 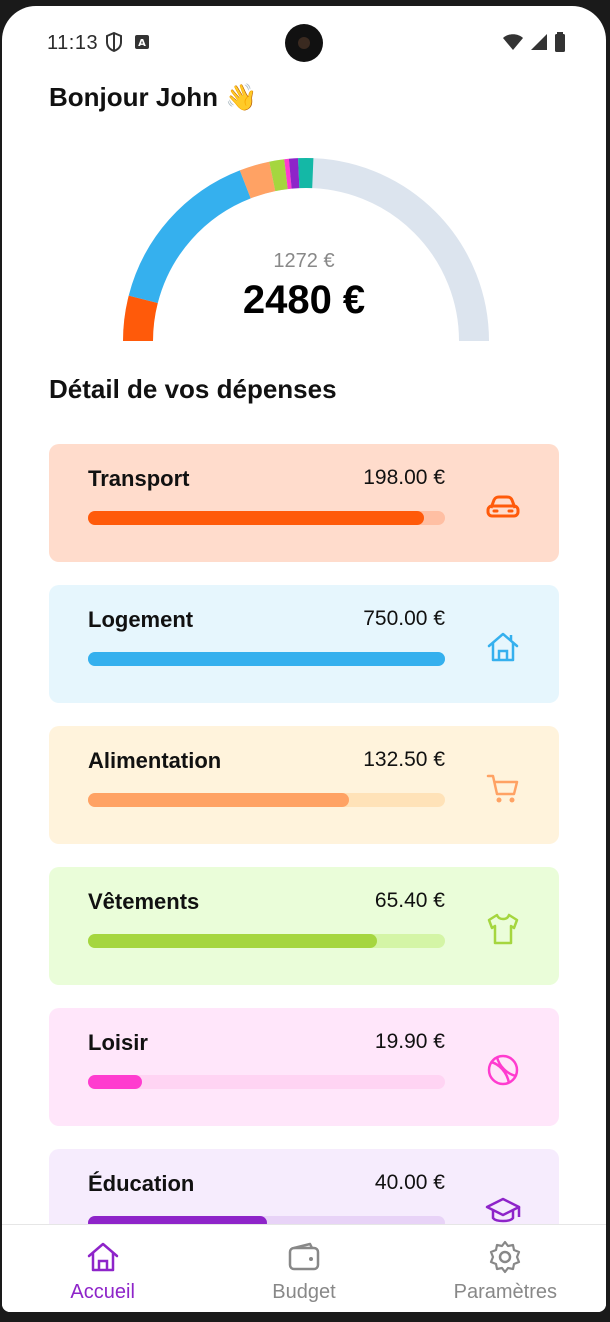 I want to click on car-icon, so click(x=503, y=506).